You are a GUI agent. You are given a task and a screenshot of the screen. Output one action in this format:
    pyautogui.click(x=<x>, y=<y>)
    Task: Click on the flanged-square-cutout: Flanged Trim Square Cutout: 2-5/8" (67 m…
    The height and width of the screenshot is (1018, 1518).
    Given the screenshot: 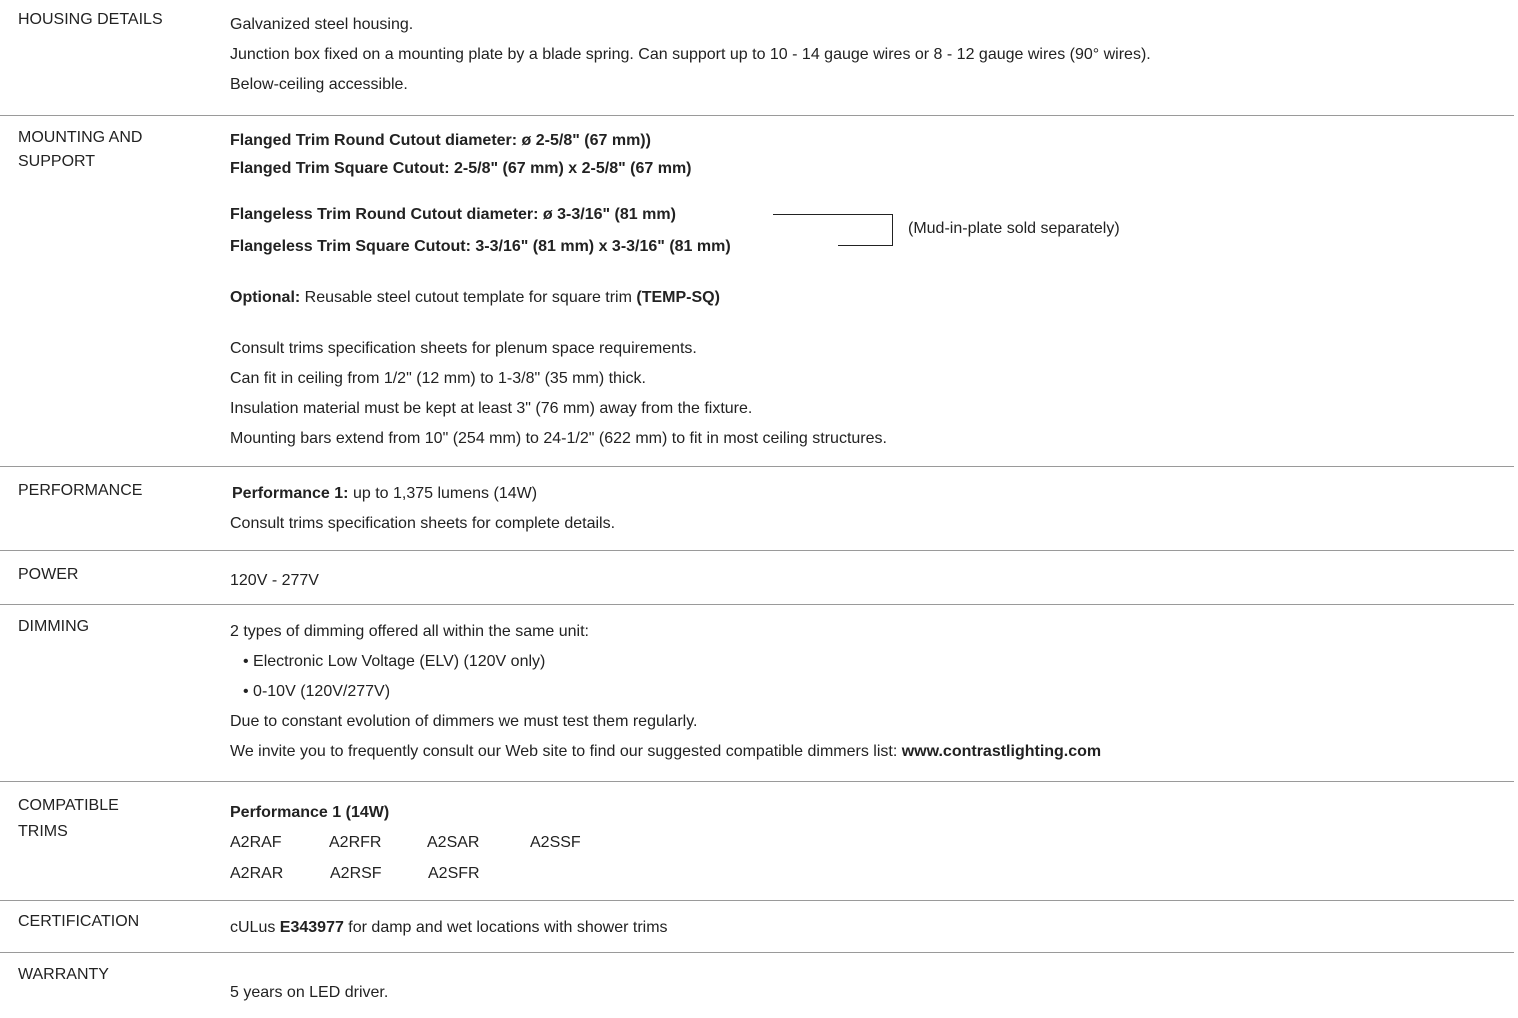 What is the action you would take?
    pyautogui.click(x=461, y=168)
    